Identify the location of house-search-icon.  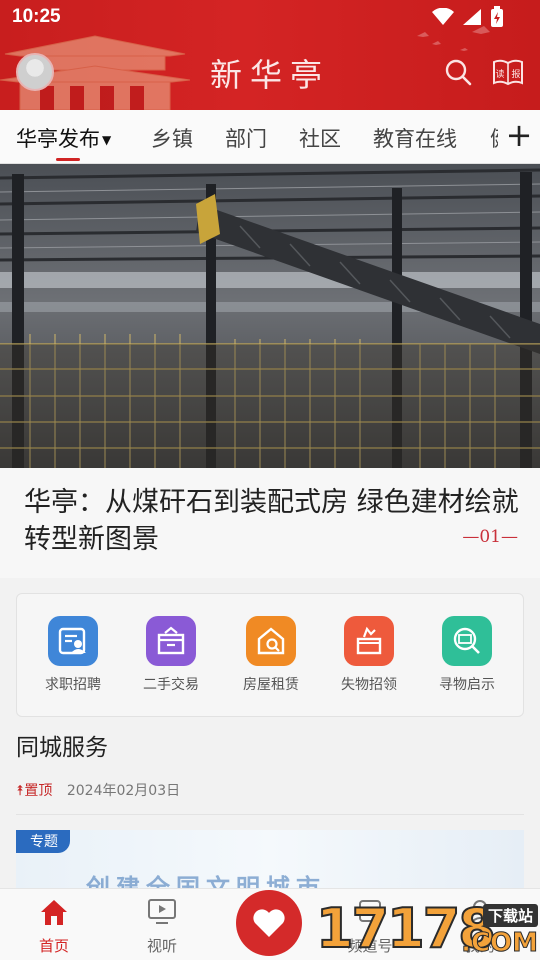
(271, 641).